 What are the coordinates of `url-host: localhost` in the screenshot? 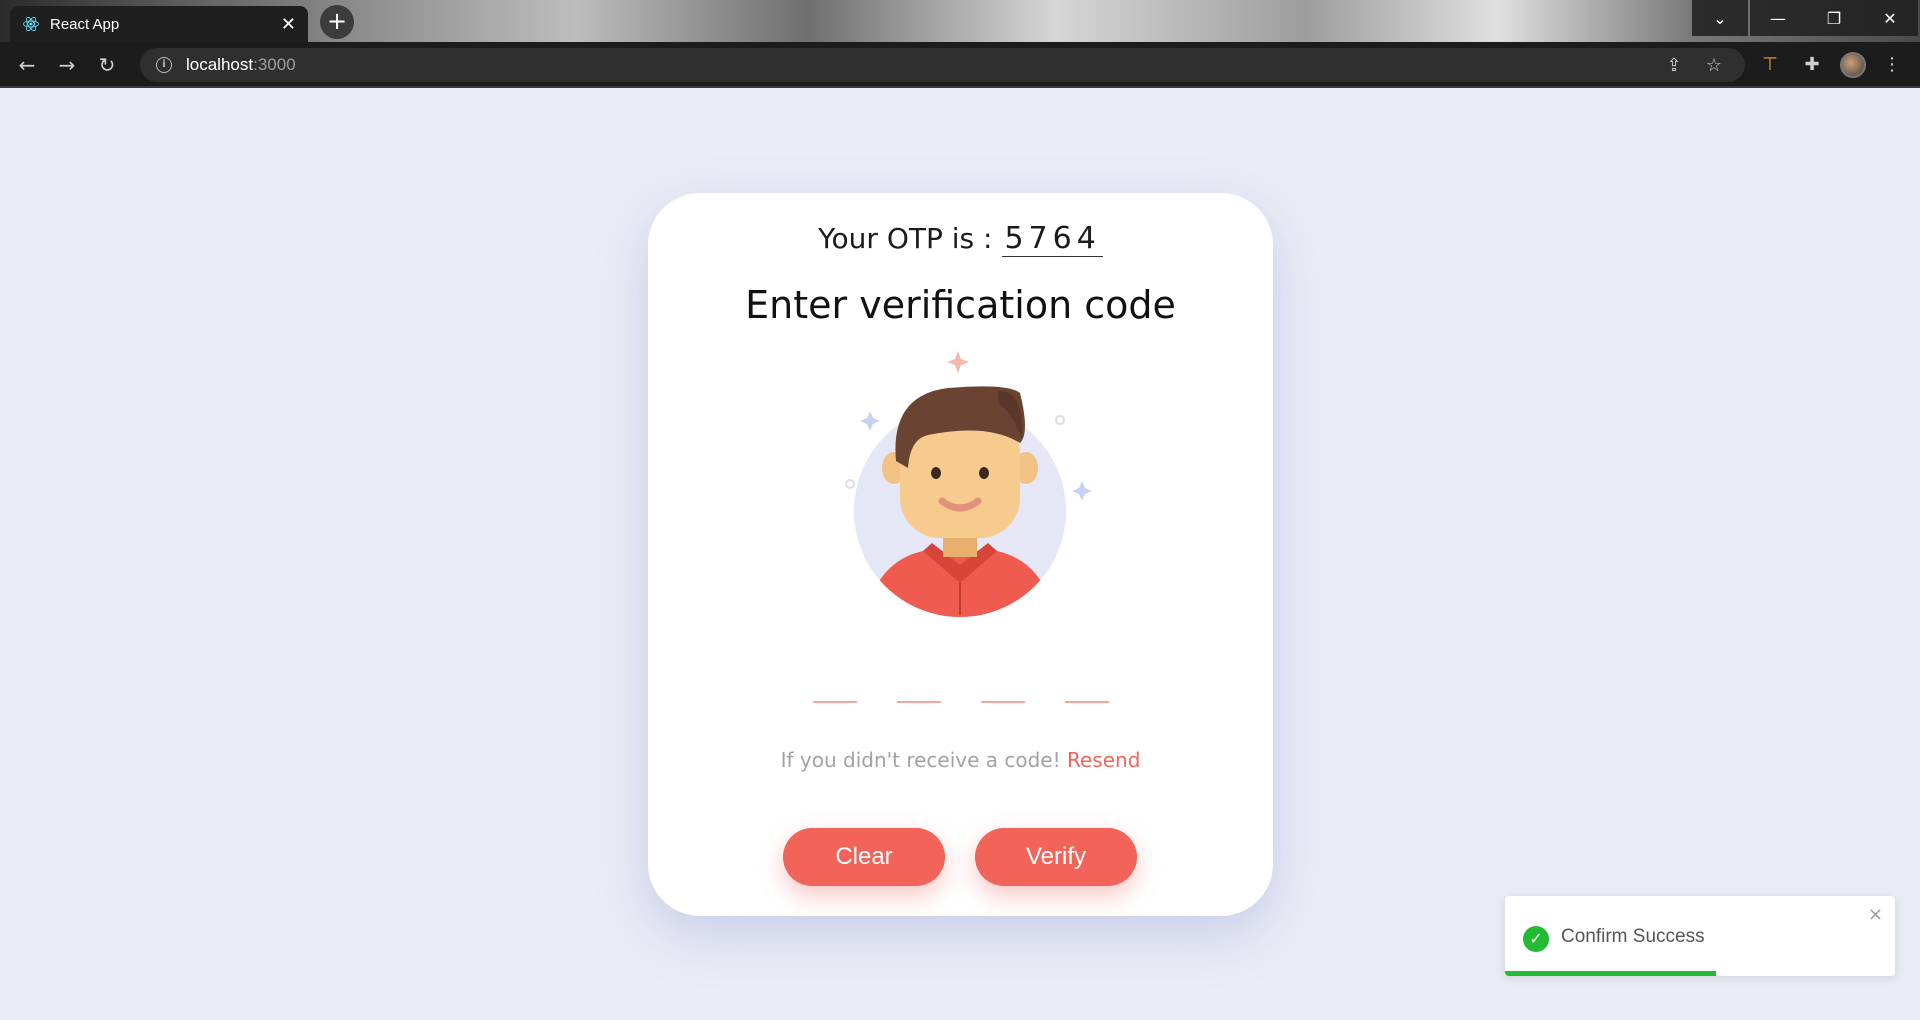 It's located at (220, 64).